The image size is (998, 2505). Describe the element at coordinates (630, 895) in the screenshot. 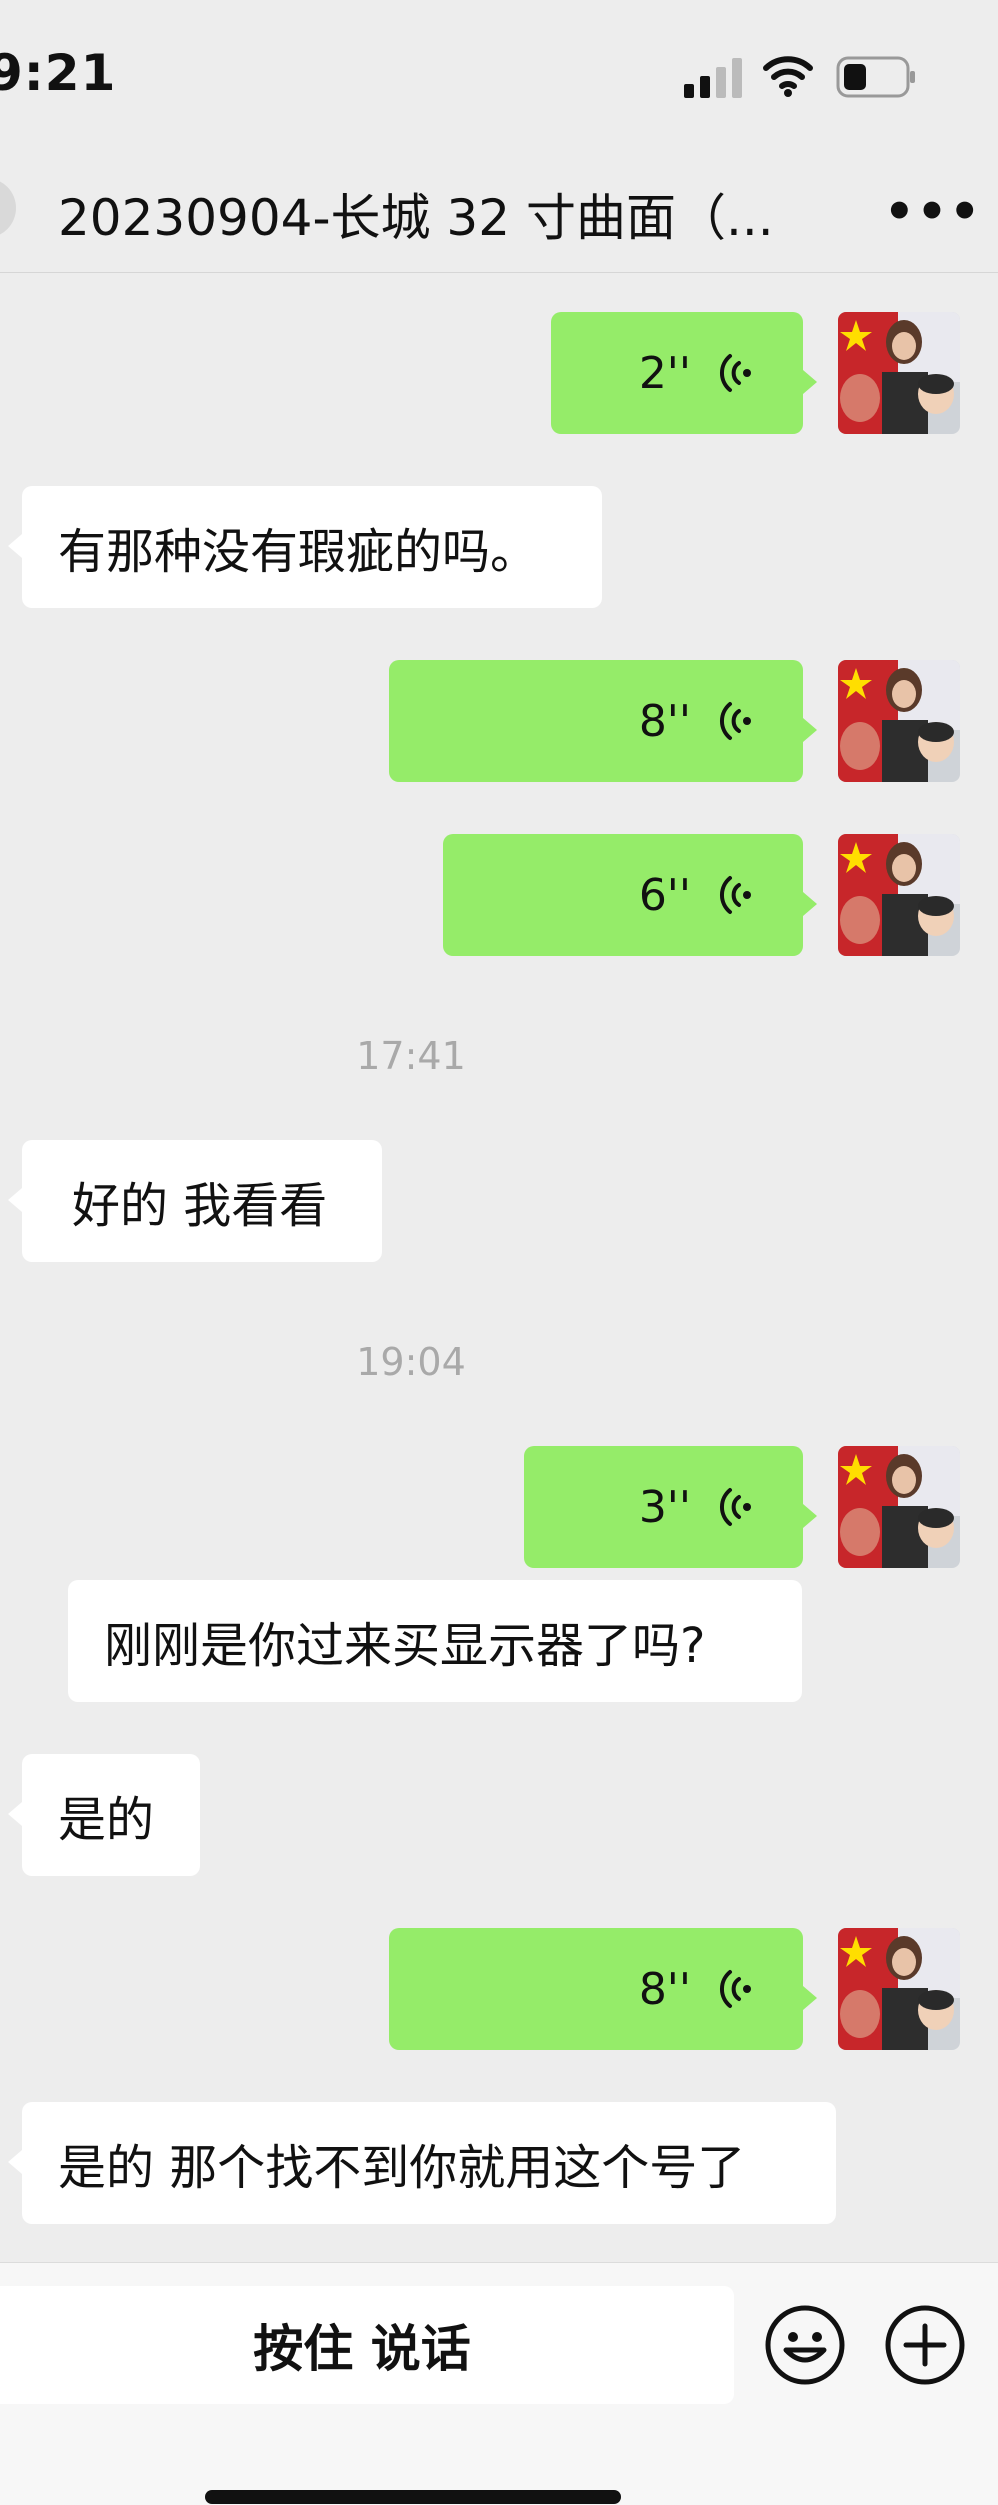

I see `voice-message: 6''` at that location.